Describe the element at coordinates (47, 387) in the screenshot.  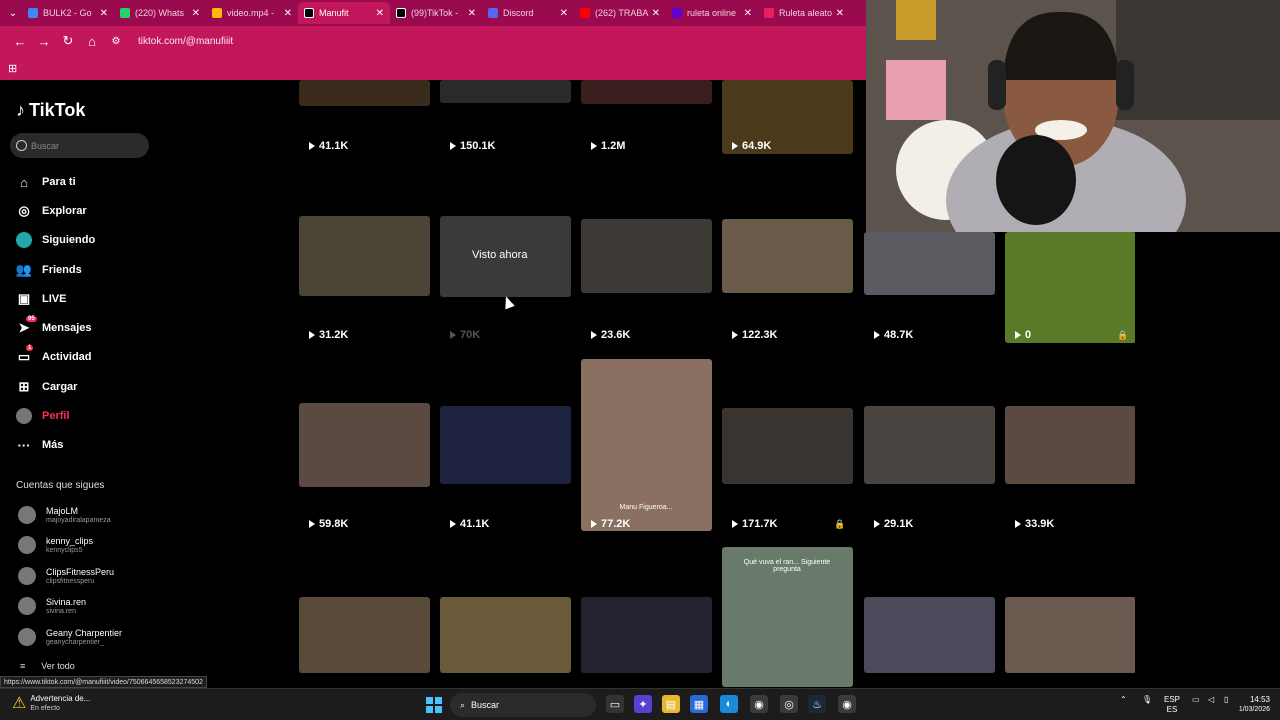
I see `sidebar-item-cargar: ⊞ Cargar` at that location.